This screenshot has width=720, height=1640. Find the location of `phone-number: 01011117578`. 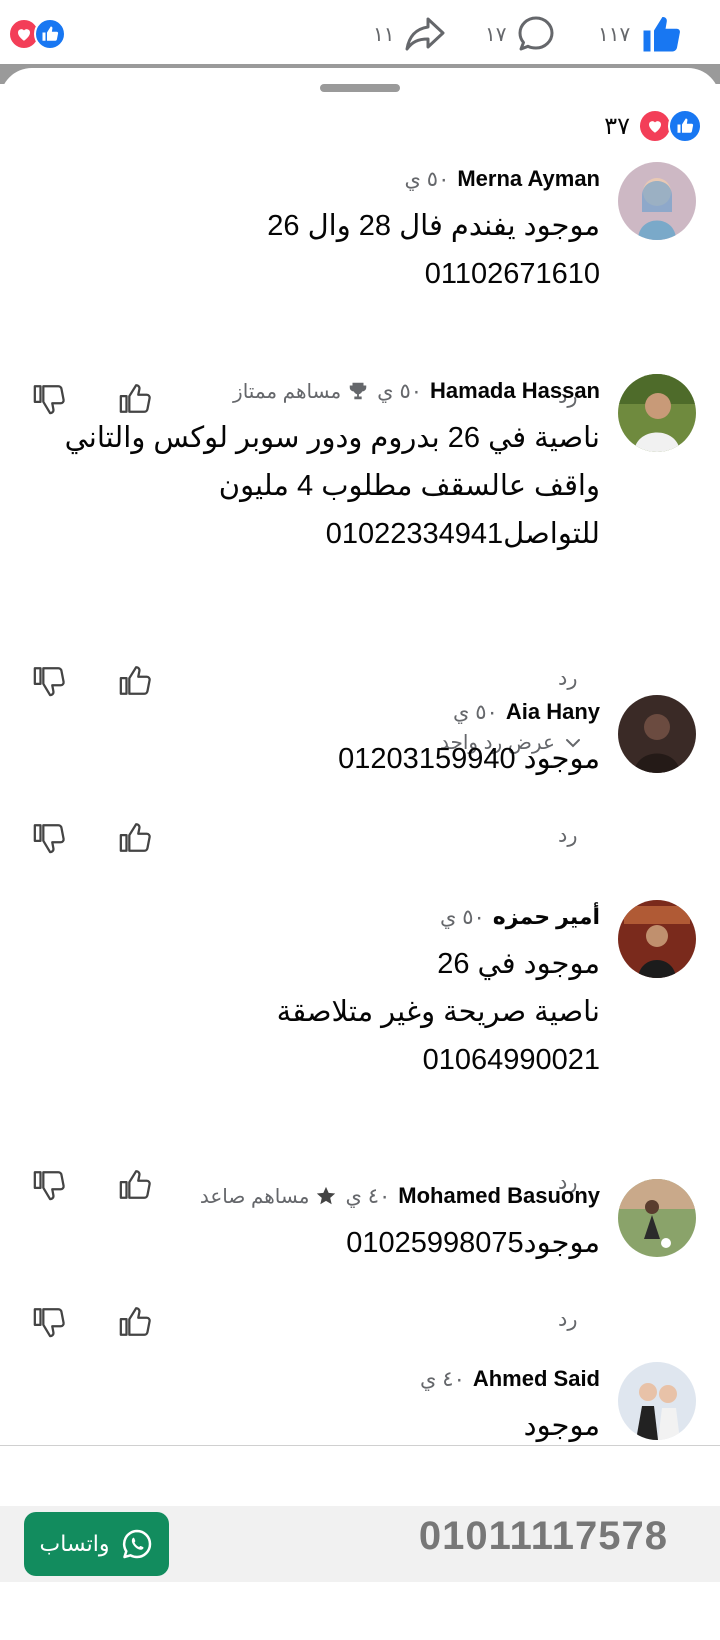

phone-number: 01011117578 is located at coordinates (543, 1536).